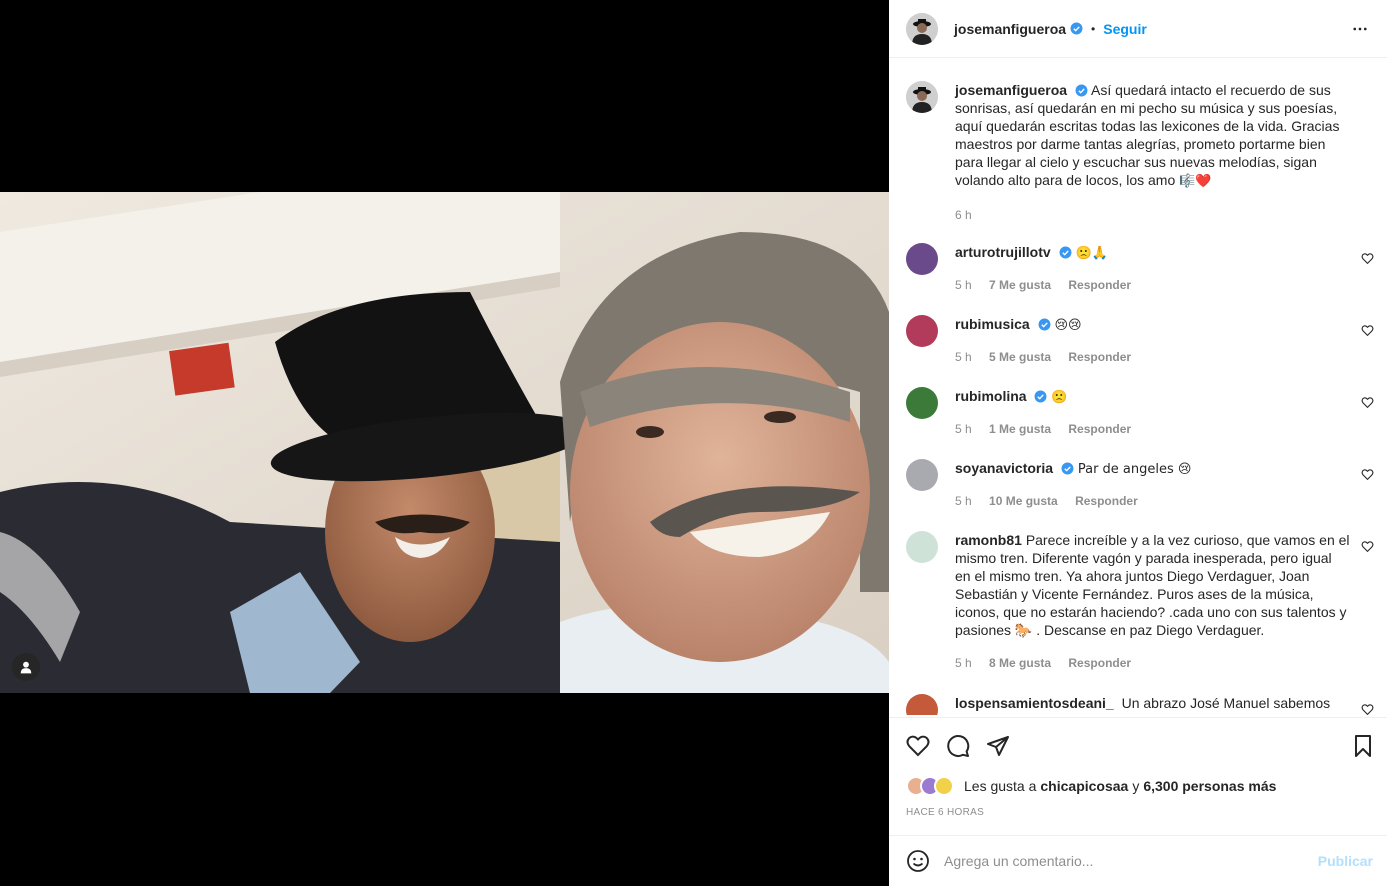  Describe the element at coordinates (1345, 861) in the screenshot. I see `publish-button: Publicar` at that location.